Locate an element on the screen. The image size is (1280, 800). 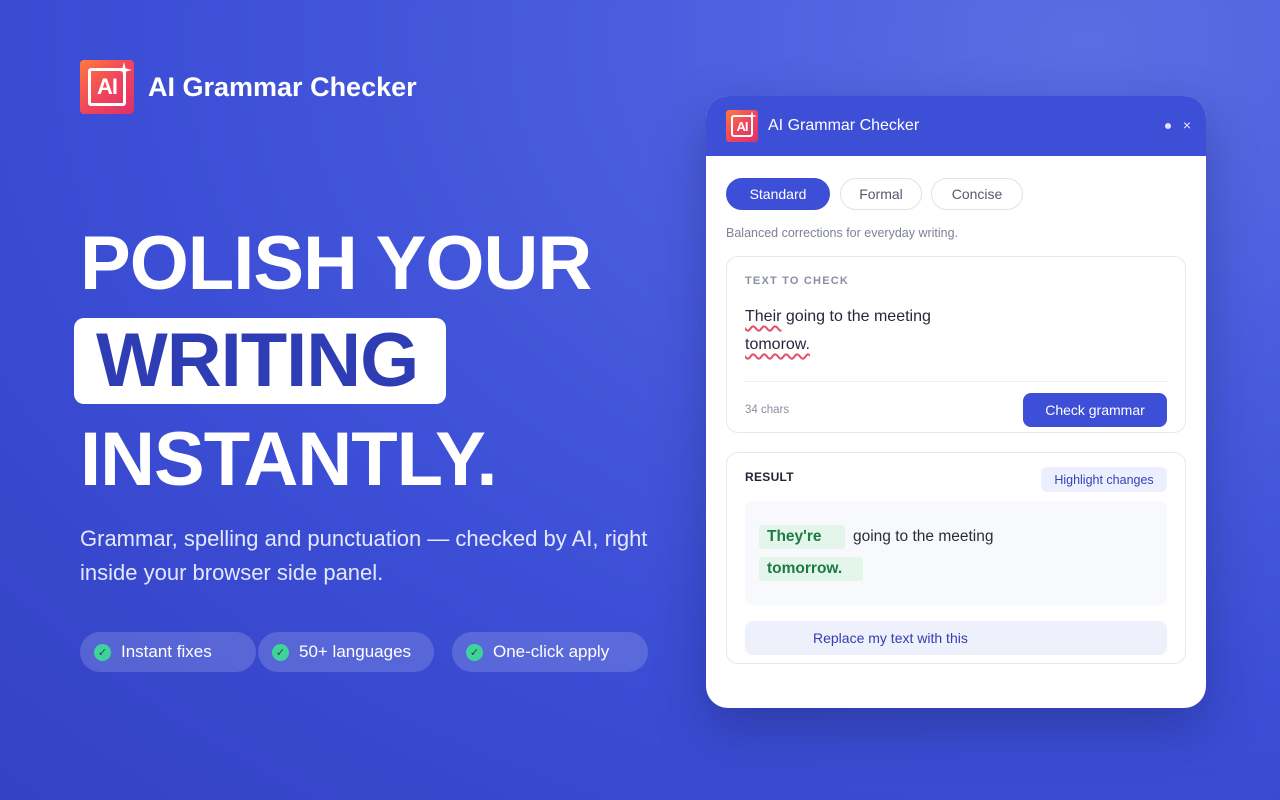
char-count: 34 chars is located at coordinates (767, 410).